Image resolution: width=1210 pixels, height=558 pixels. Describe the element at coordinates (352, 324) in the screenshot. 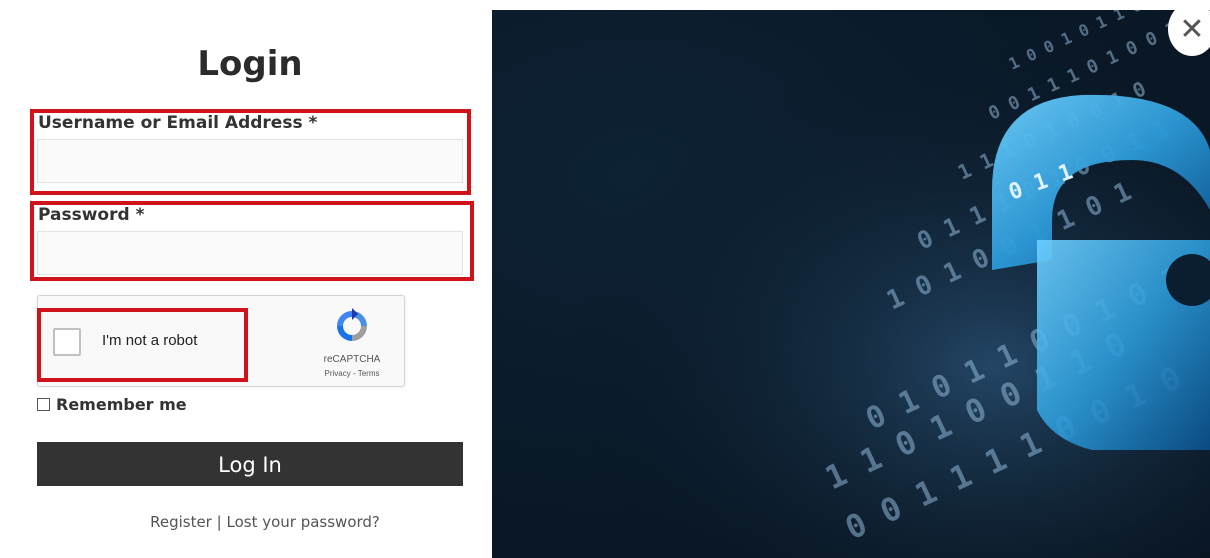

I see `recaptcha-logo-icon` at that location.